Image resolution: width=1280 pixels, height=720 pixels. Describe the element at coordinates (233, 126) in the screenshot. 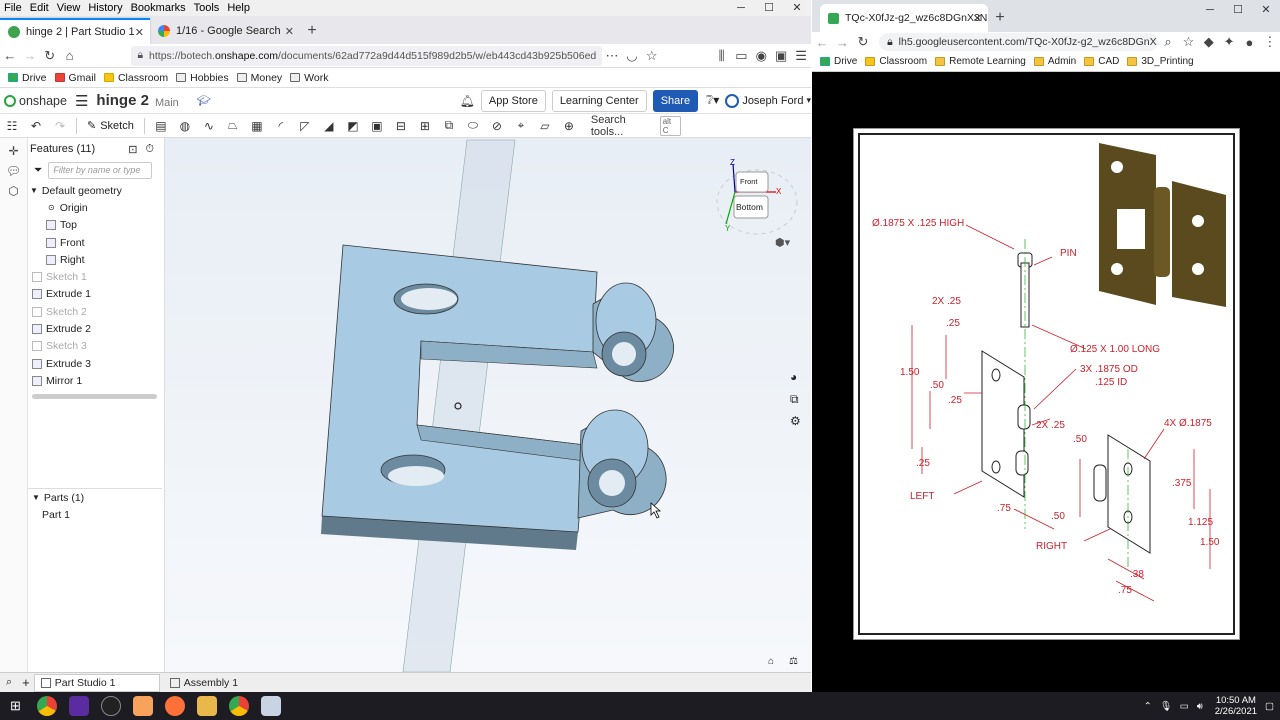

I see `loft-icon: ⏢` at that location.